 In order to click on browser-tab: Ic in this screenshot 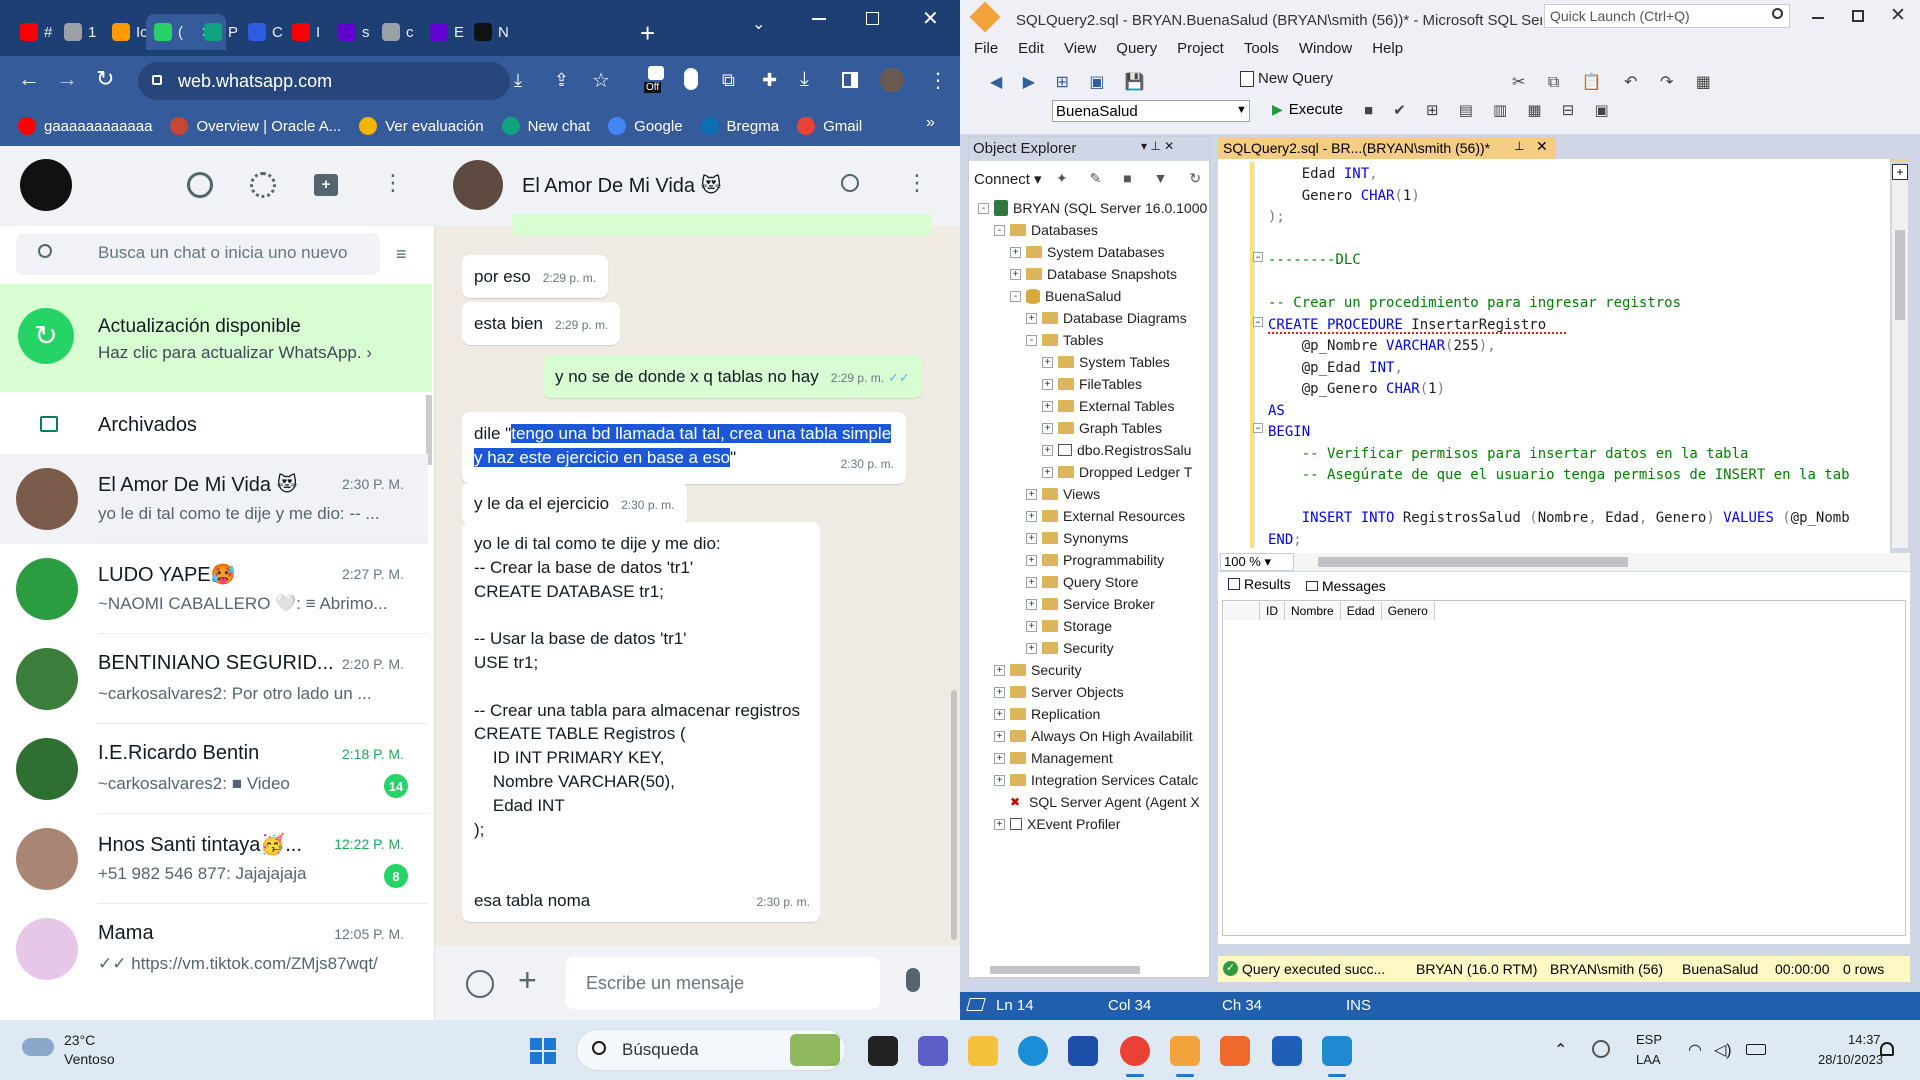, I will do `click(126, 32)`.